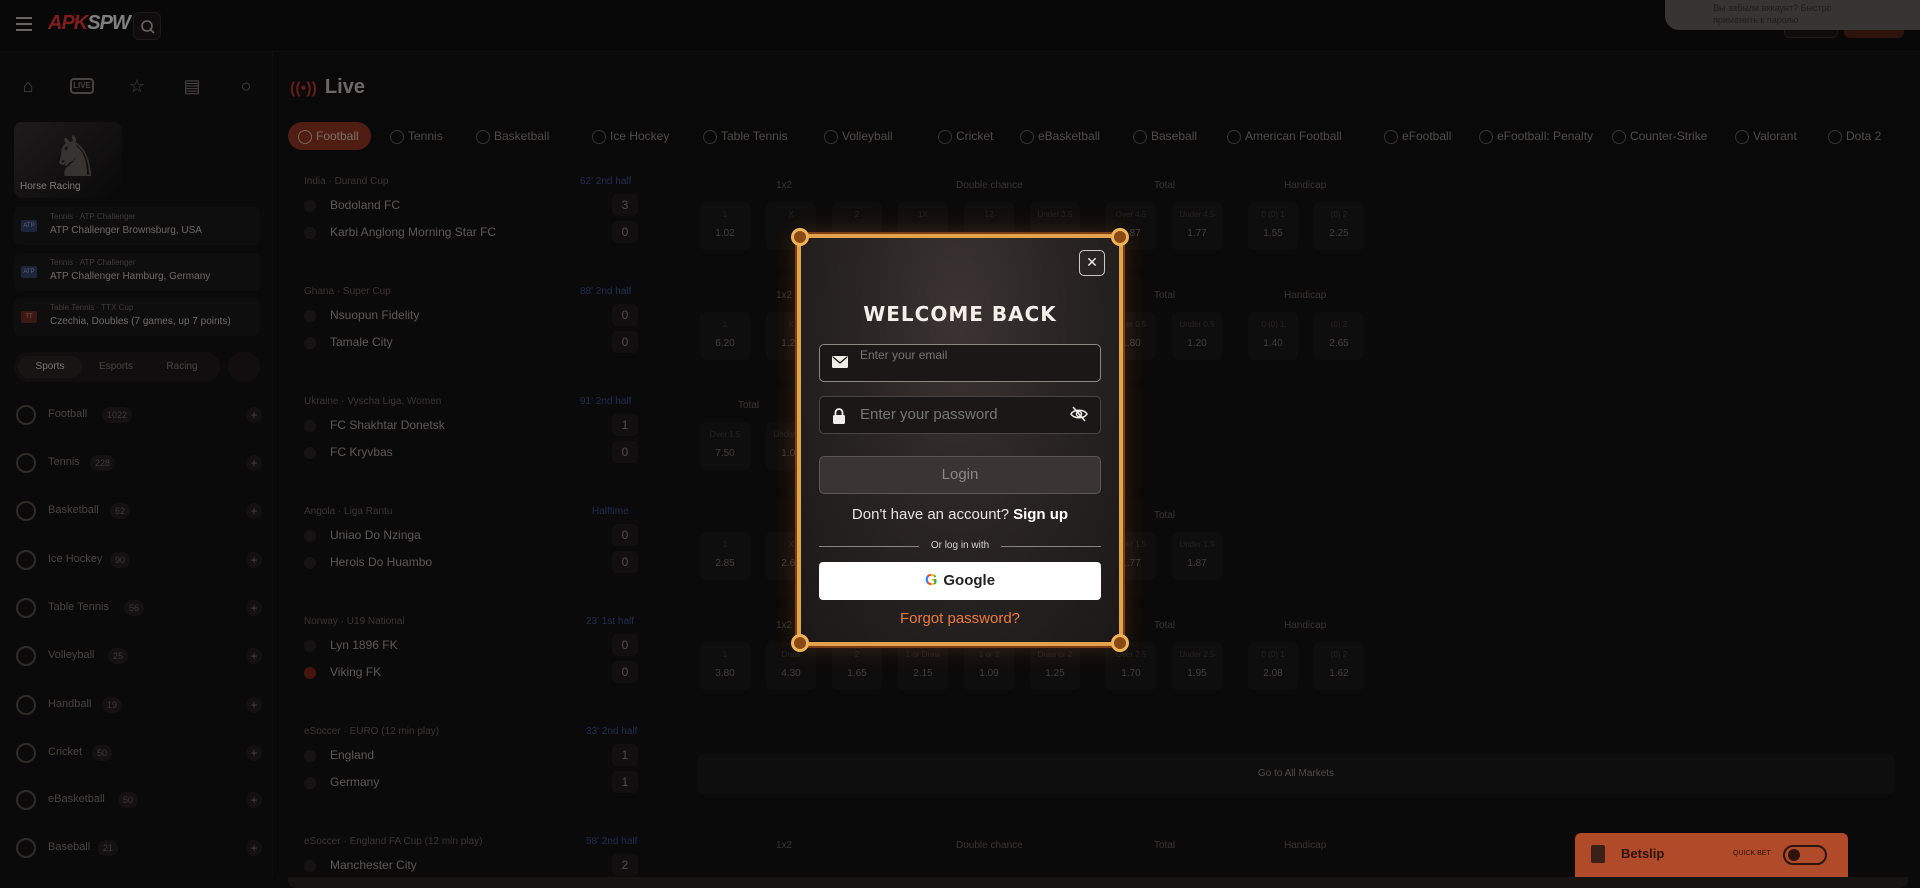  I want to click on no-account-text: Don't have an account?, so click(930, 514).